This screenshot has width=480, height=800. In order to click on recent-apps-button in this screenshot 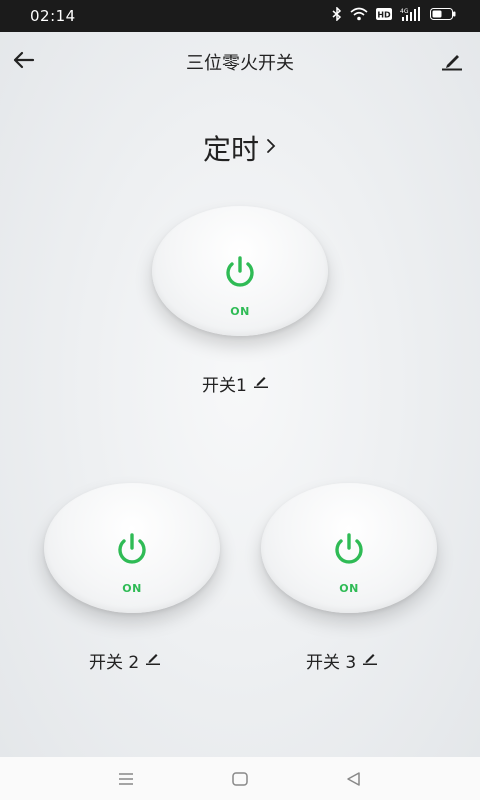, I will do `click(126, 779)`.